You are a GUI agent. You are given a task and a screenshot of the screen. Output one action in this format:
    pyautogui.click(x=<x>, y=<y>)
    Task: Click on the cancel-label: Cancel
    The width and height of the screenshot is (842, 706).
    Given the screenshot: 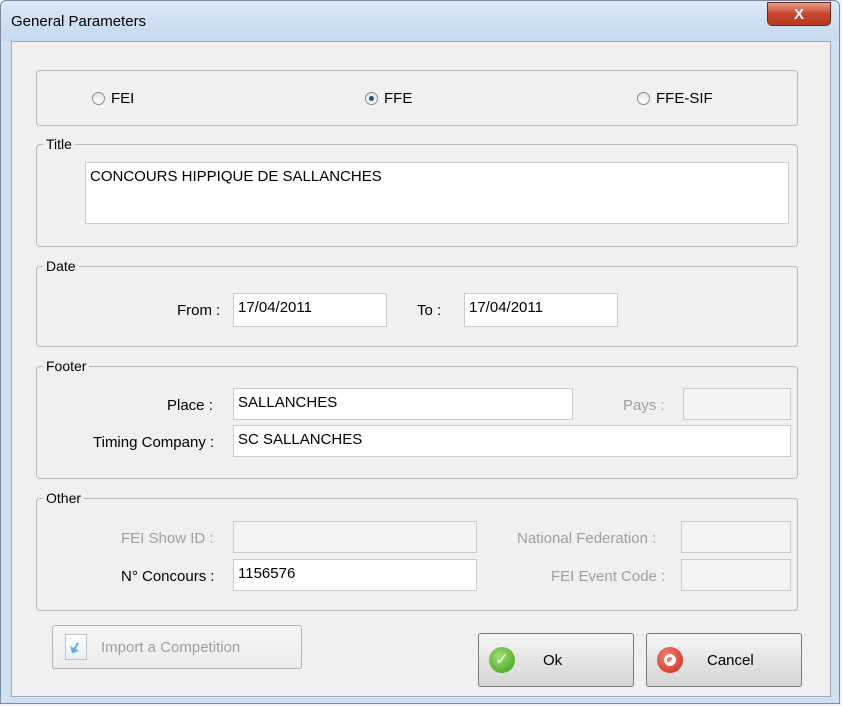 What is the action you would take?
    pyautogui.click(x=730, y=660)
    